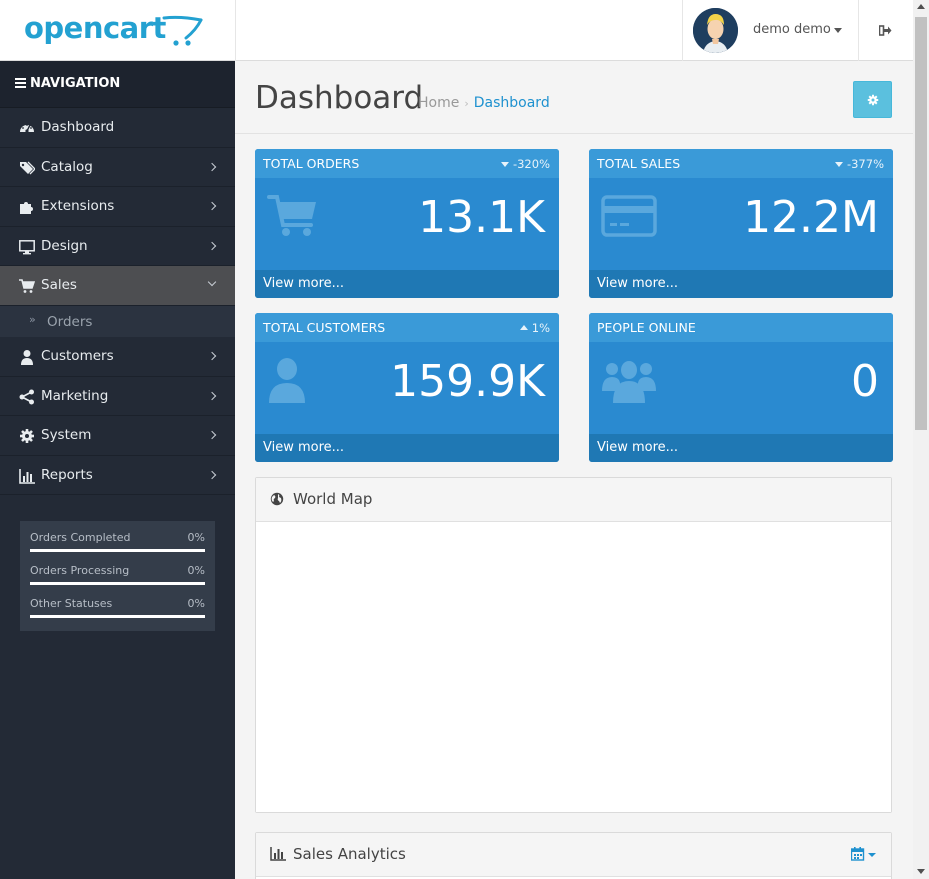 The height and width of the screenshot is (879, 929). I want to click on logout-button, so click(885, 30).